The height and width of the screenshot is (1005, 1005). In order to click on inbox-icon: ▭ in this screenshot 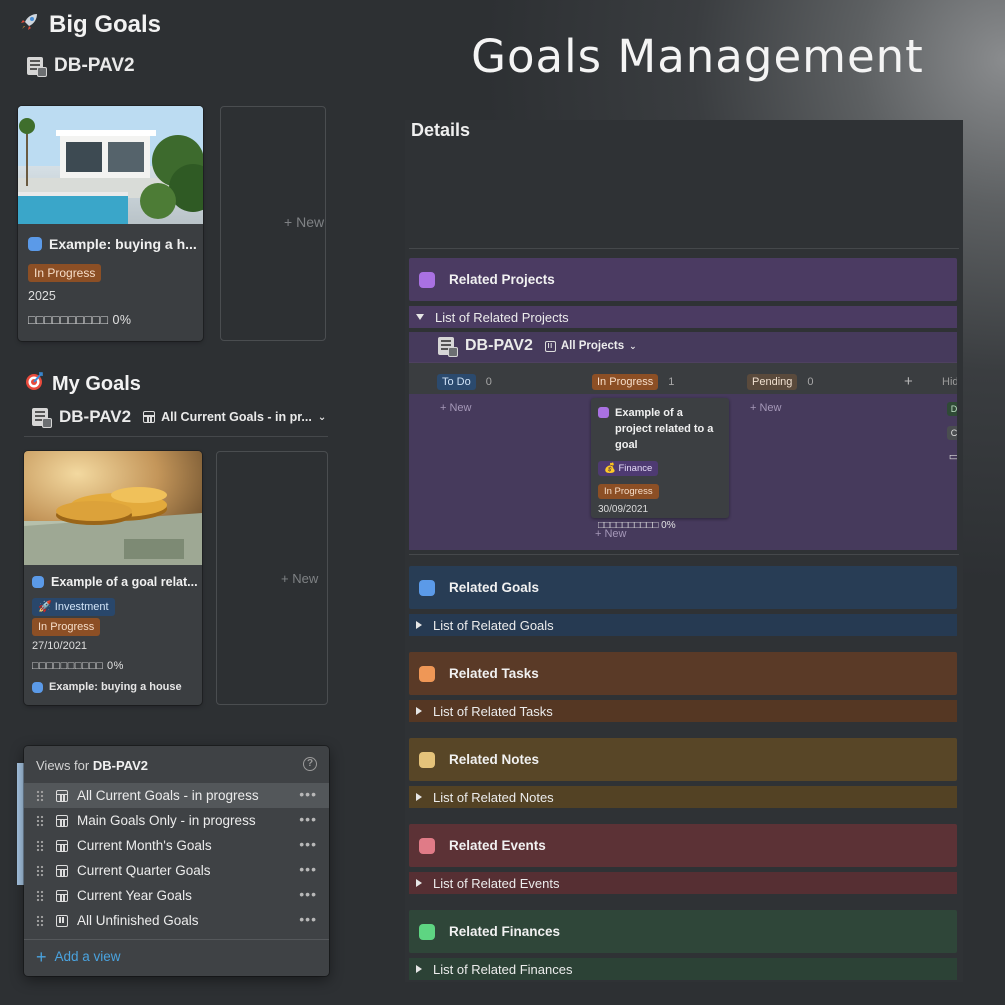, I will do `click(952, 457)`.